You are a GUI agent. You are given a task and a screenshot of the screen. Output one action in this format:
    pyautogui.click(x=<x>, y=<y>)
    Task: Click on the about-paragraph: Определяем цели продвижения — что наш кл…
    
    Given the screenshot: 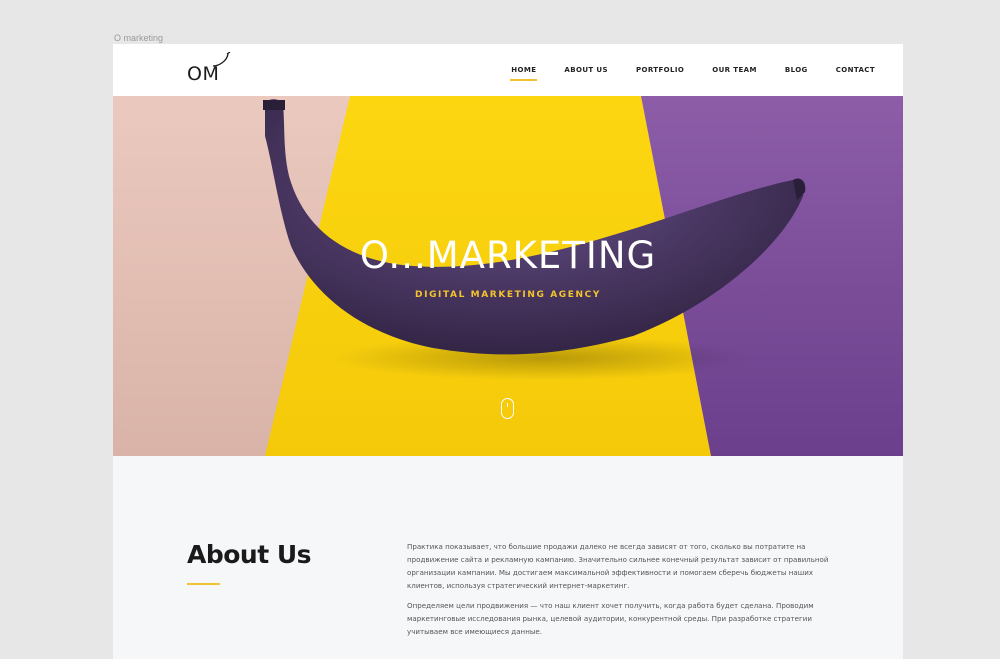 What is the action you would take?
    pyautogui.click(x=610, y=618)
    